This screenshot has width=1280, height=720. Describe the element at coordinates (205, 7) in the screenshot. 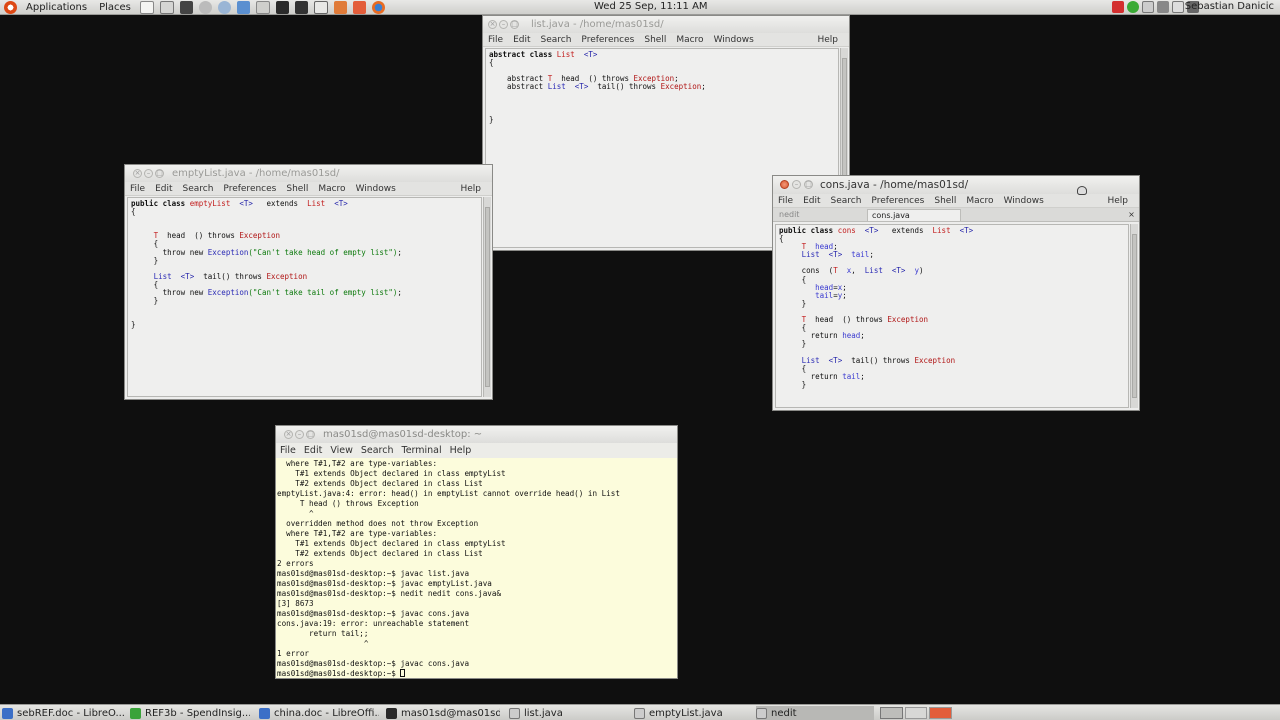

I see `settings-icon` at that location.